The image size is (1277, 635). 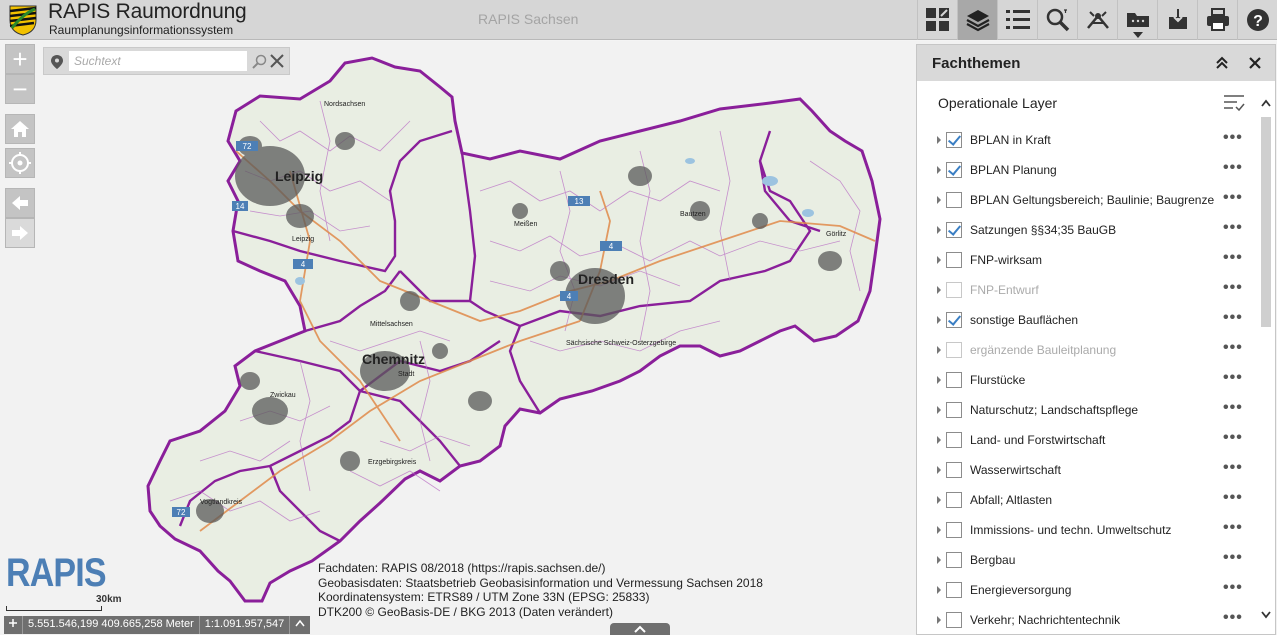 I want to click on layer-row: Land- und Forstwirtschaft •••, so click(x=1087, y=440).